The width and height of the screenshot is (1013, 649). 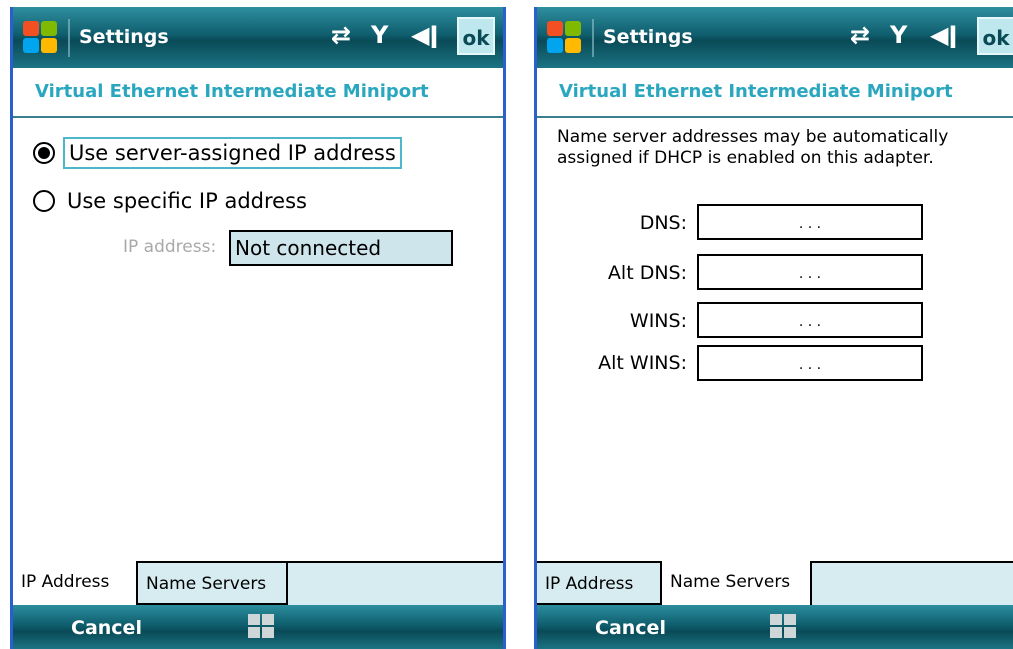 What do you see at coordinates (232, 153) in the screenshot?
I see `radio-server-label: Use server-assigned IP address` at bounding box center [232, 153].